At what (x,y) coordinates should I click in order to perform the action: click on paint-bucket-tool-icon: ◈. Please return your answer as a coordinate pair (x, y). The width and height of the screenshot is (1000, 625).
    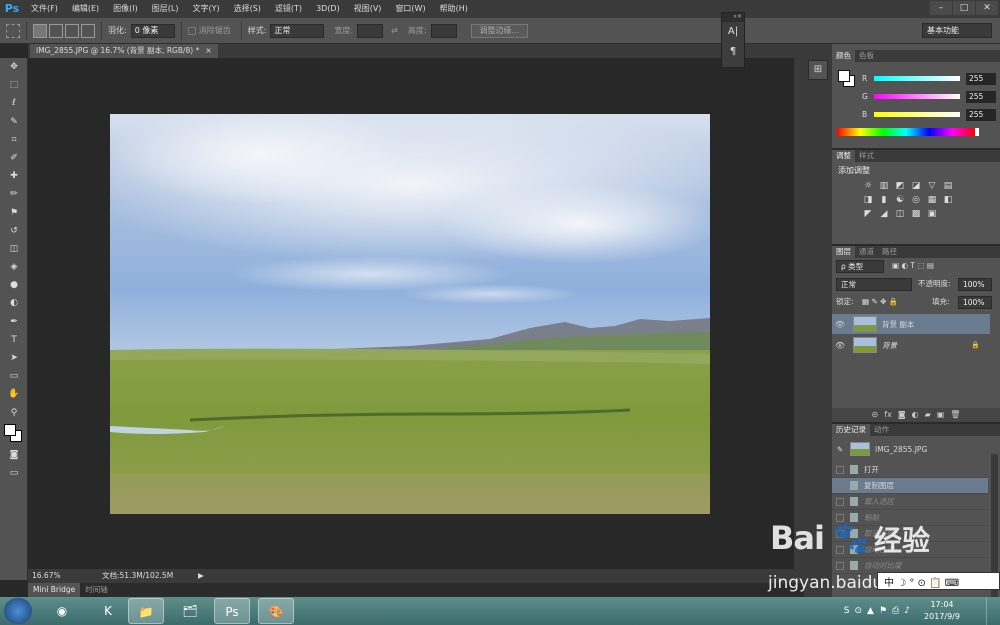
    Looking at the image, I should click on (14, 267).